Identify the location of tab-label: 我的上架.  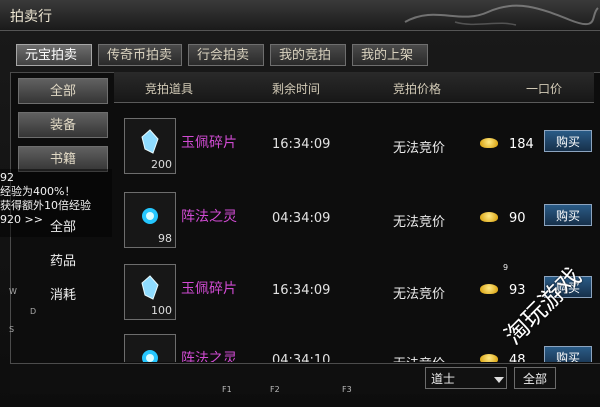
(387, 55).